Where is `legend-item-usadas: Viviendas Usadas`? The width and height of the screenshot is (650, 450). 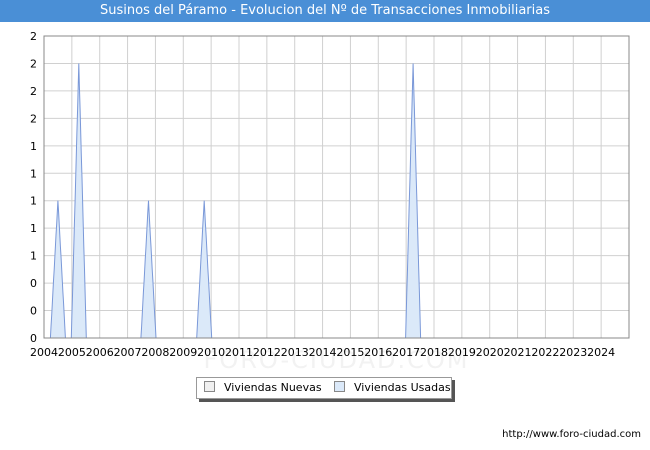 legend-item-usadas: Viviendas Usadas is located at coordinates (392, 387).